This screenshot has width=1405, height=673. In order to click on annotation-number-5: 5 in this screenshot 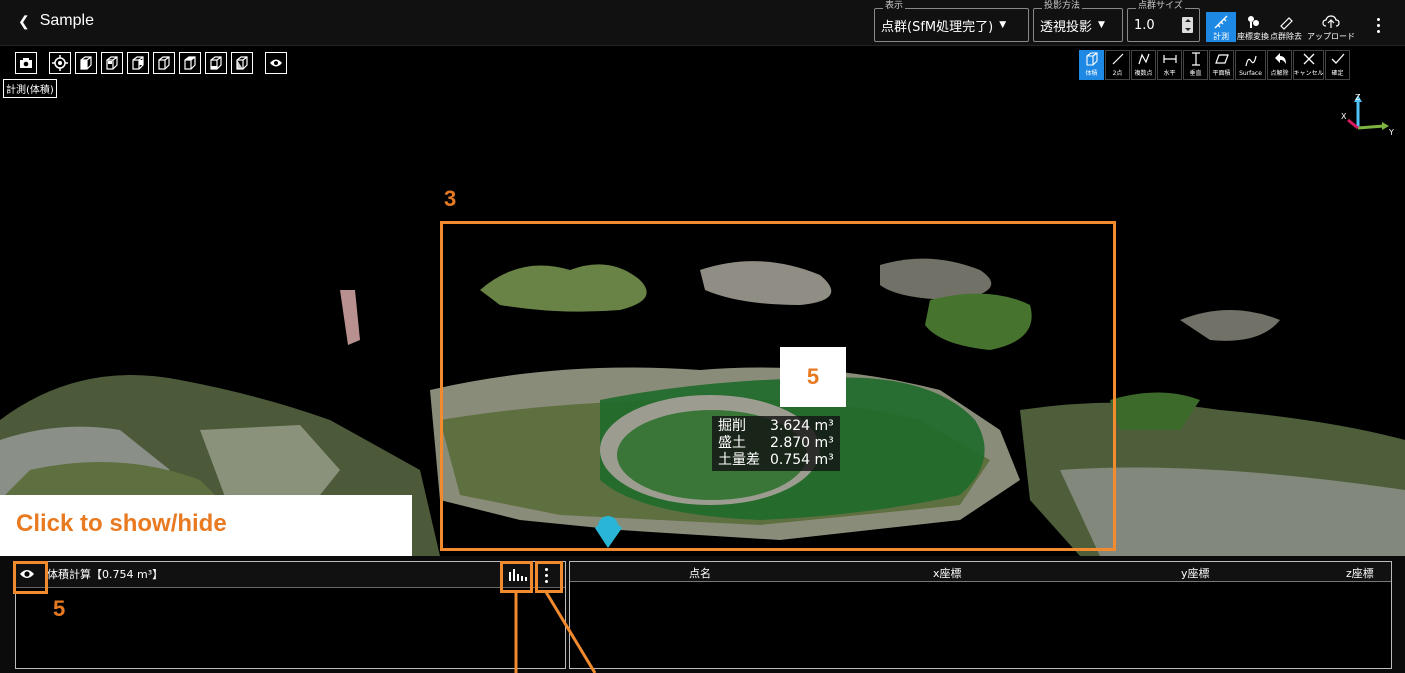, I will do `click(813, 377)`.